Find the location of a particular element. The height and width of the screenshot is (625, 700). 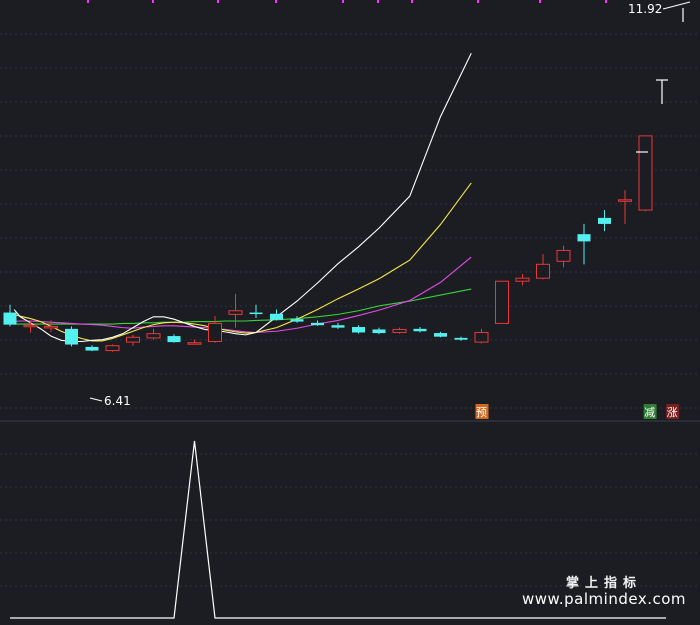

signal-badge-text: 涨 is located at coordinates (672, 412).